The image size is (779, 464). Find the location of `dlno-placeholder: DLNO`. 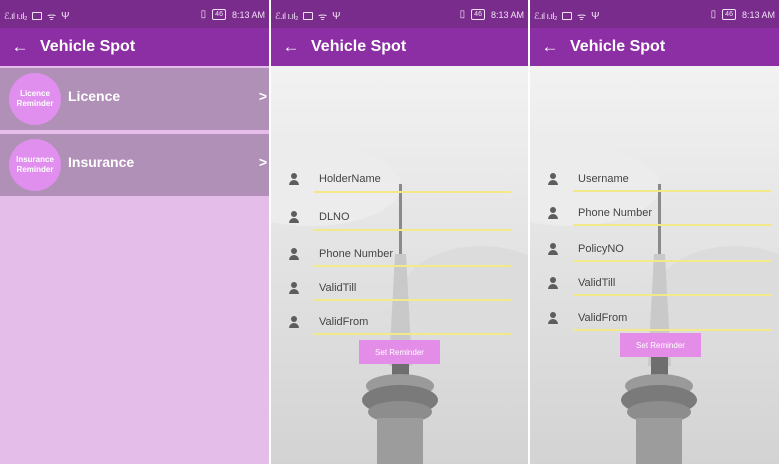

dlno-placeholder: DLNO is located at coordinates (334, 217).